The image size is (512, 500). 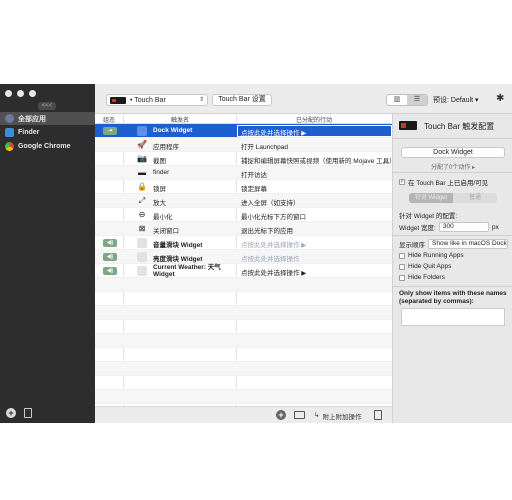 I want to click on finder-icon, so click(x=9, y=132).